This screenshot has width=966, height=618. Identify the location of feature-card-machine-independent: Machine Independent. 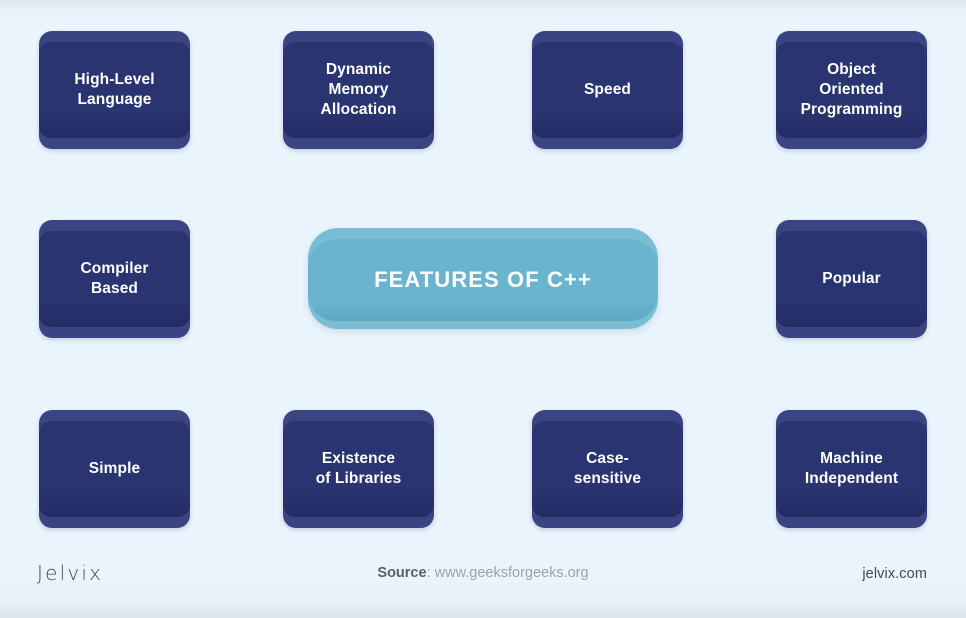
(851, 469).